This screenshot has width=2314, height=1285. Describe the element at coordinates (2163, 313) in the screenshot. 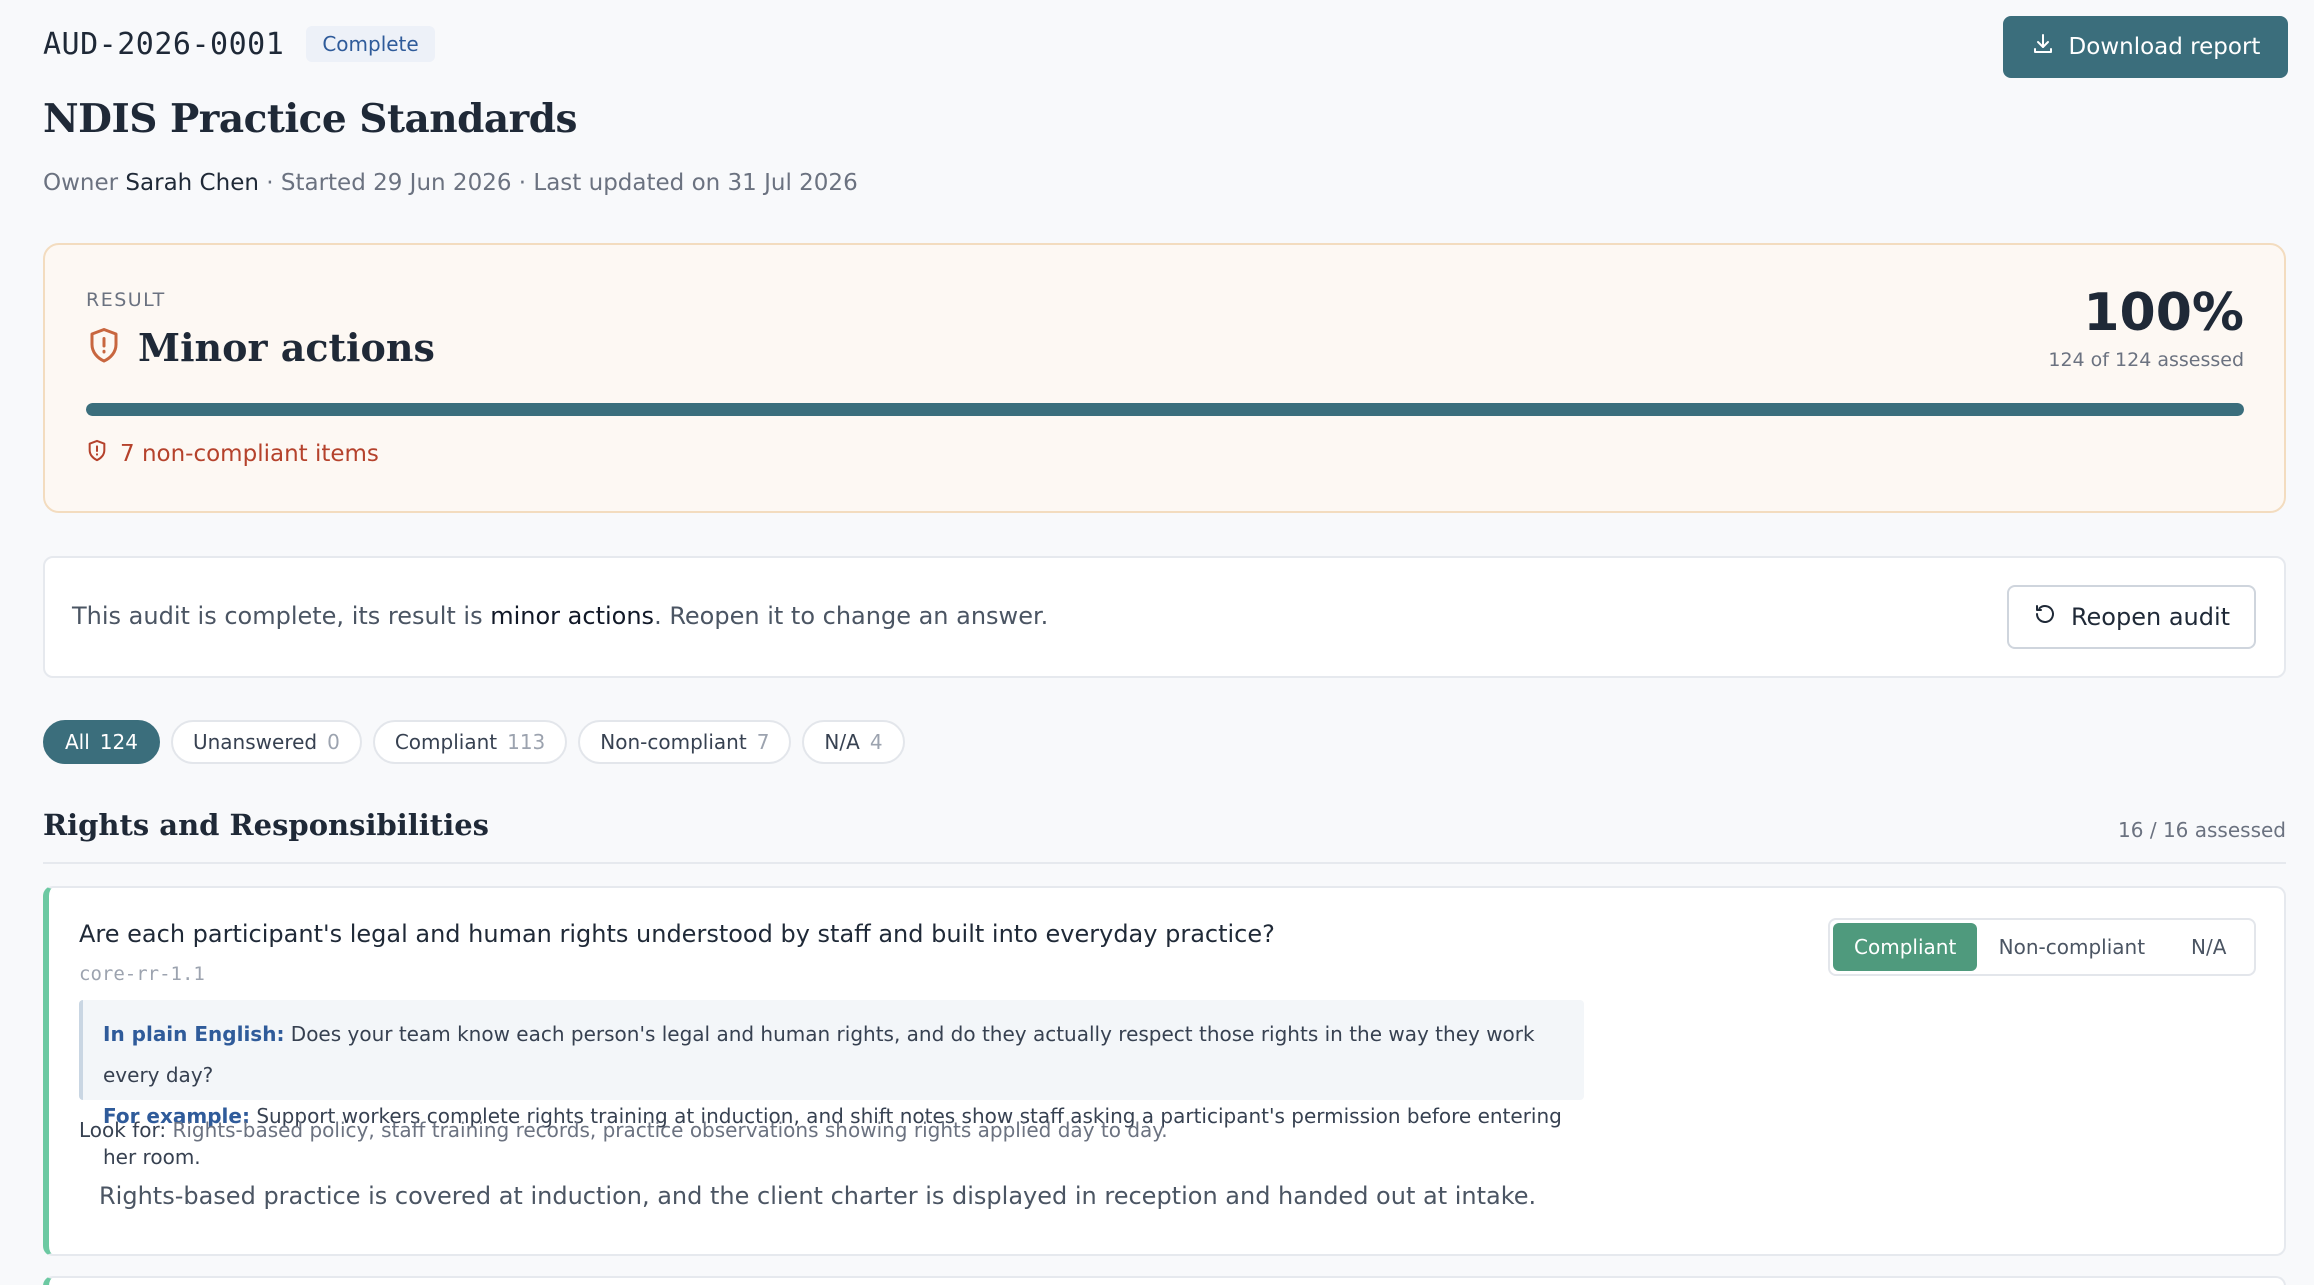

I see `result-percent: 100%` at that location.